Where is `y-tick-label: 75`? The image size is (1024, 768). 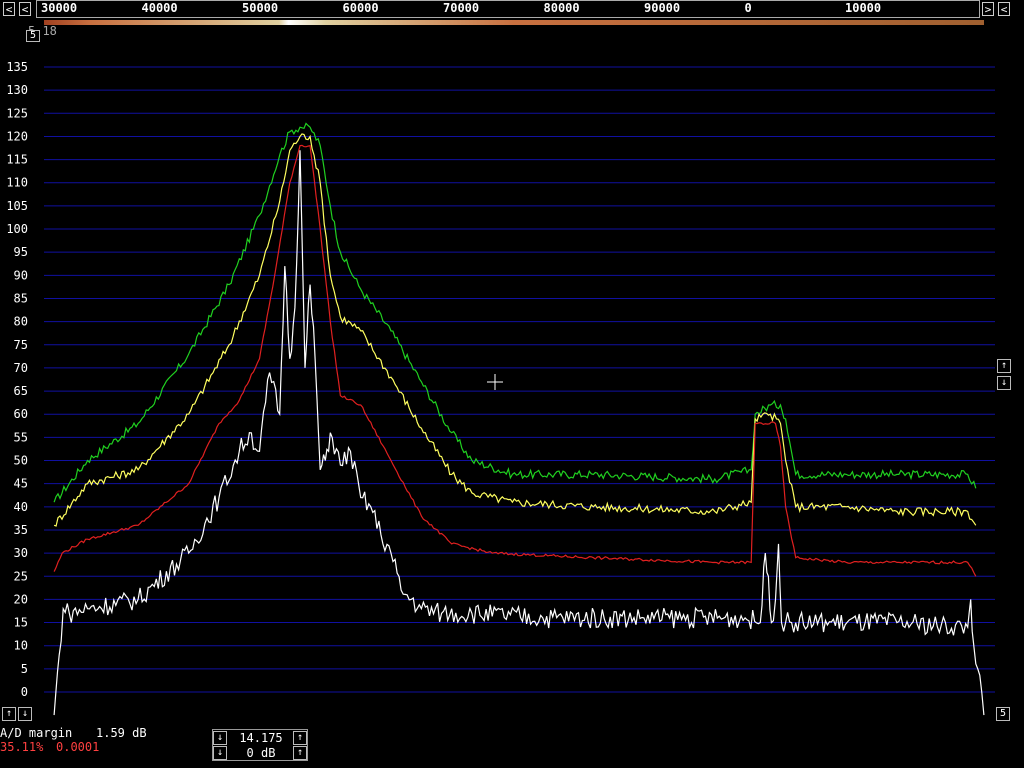 y-tick-label: 75 is located at coordinates (21, 345).